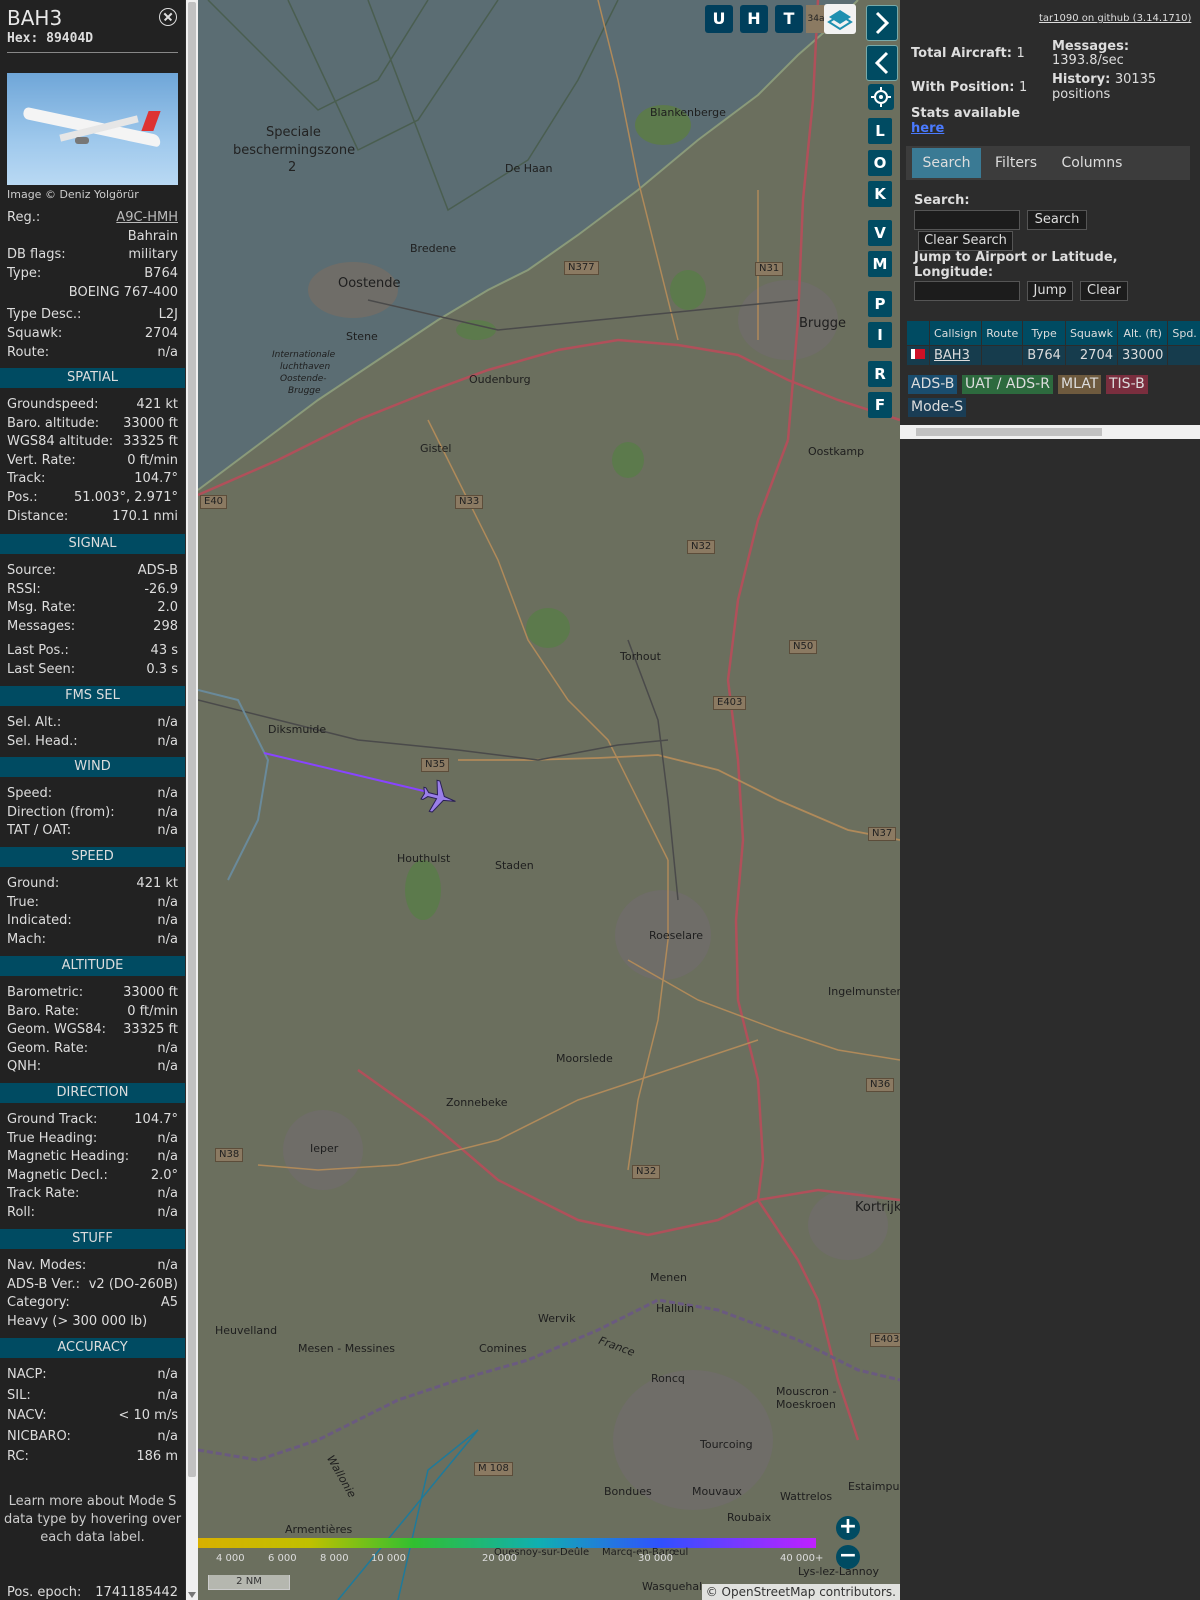  What do you see at coordinates (955, 333) in the screenshot?
I see `column-header-callsign: Callsign` at bounding box center [955, 333].